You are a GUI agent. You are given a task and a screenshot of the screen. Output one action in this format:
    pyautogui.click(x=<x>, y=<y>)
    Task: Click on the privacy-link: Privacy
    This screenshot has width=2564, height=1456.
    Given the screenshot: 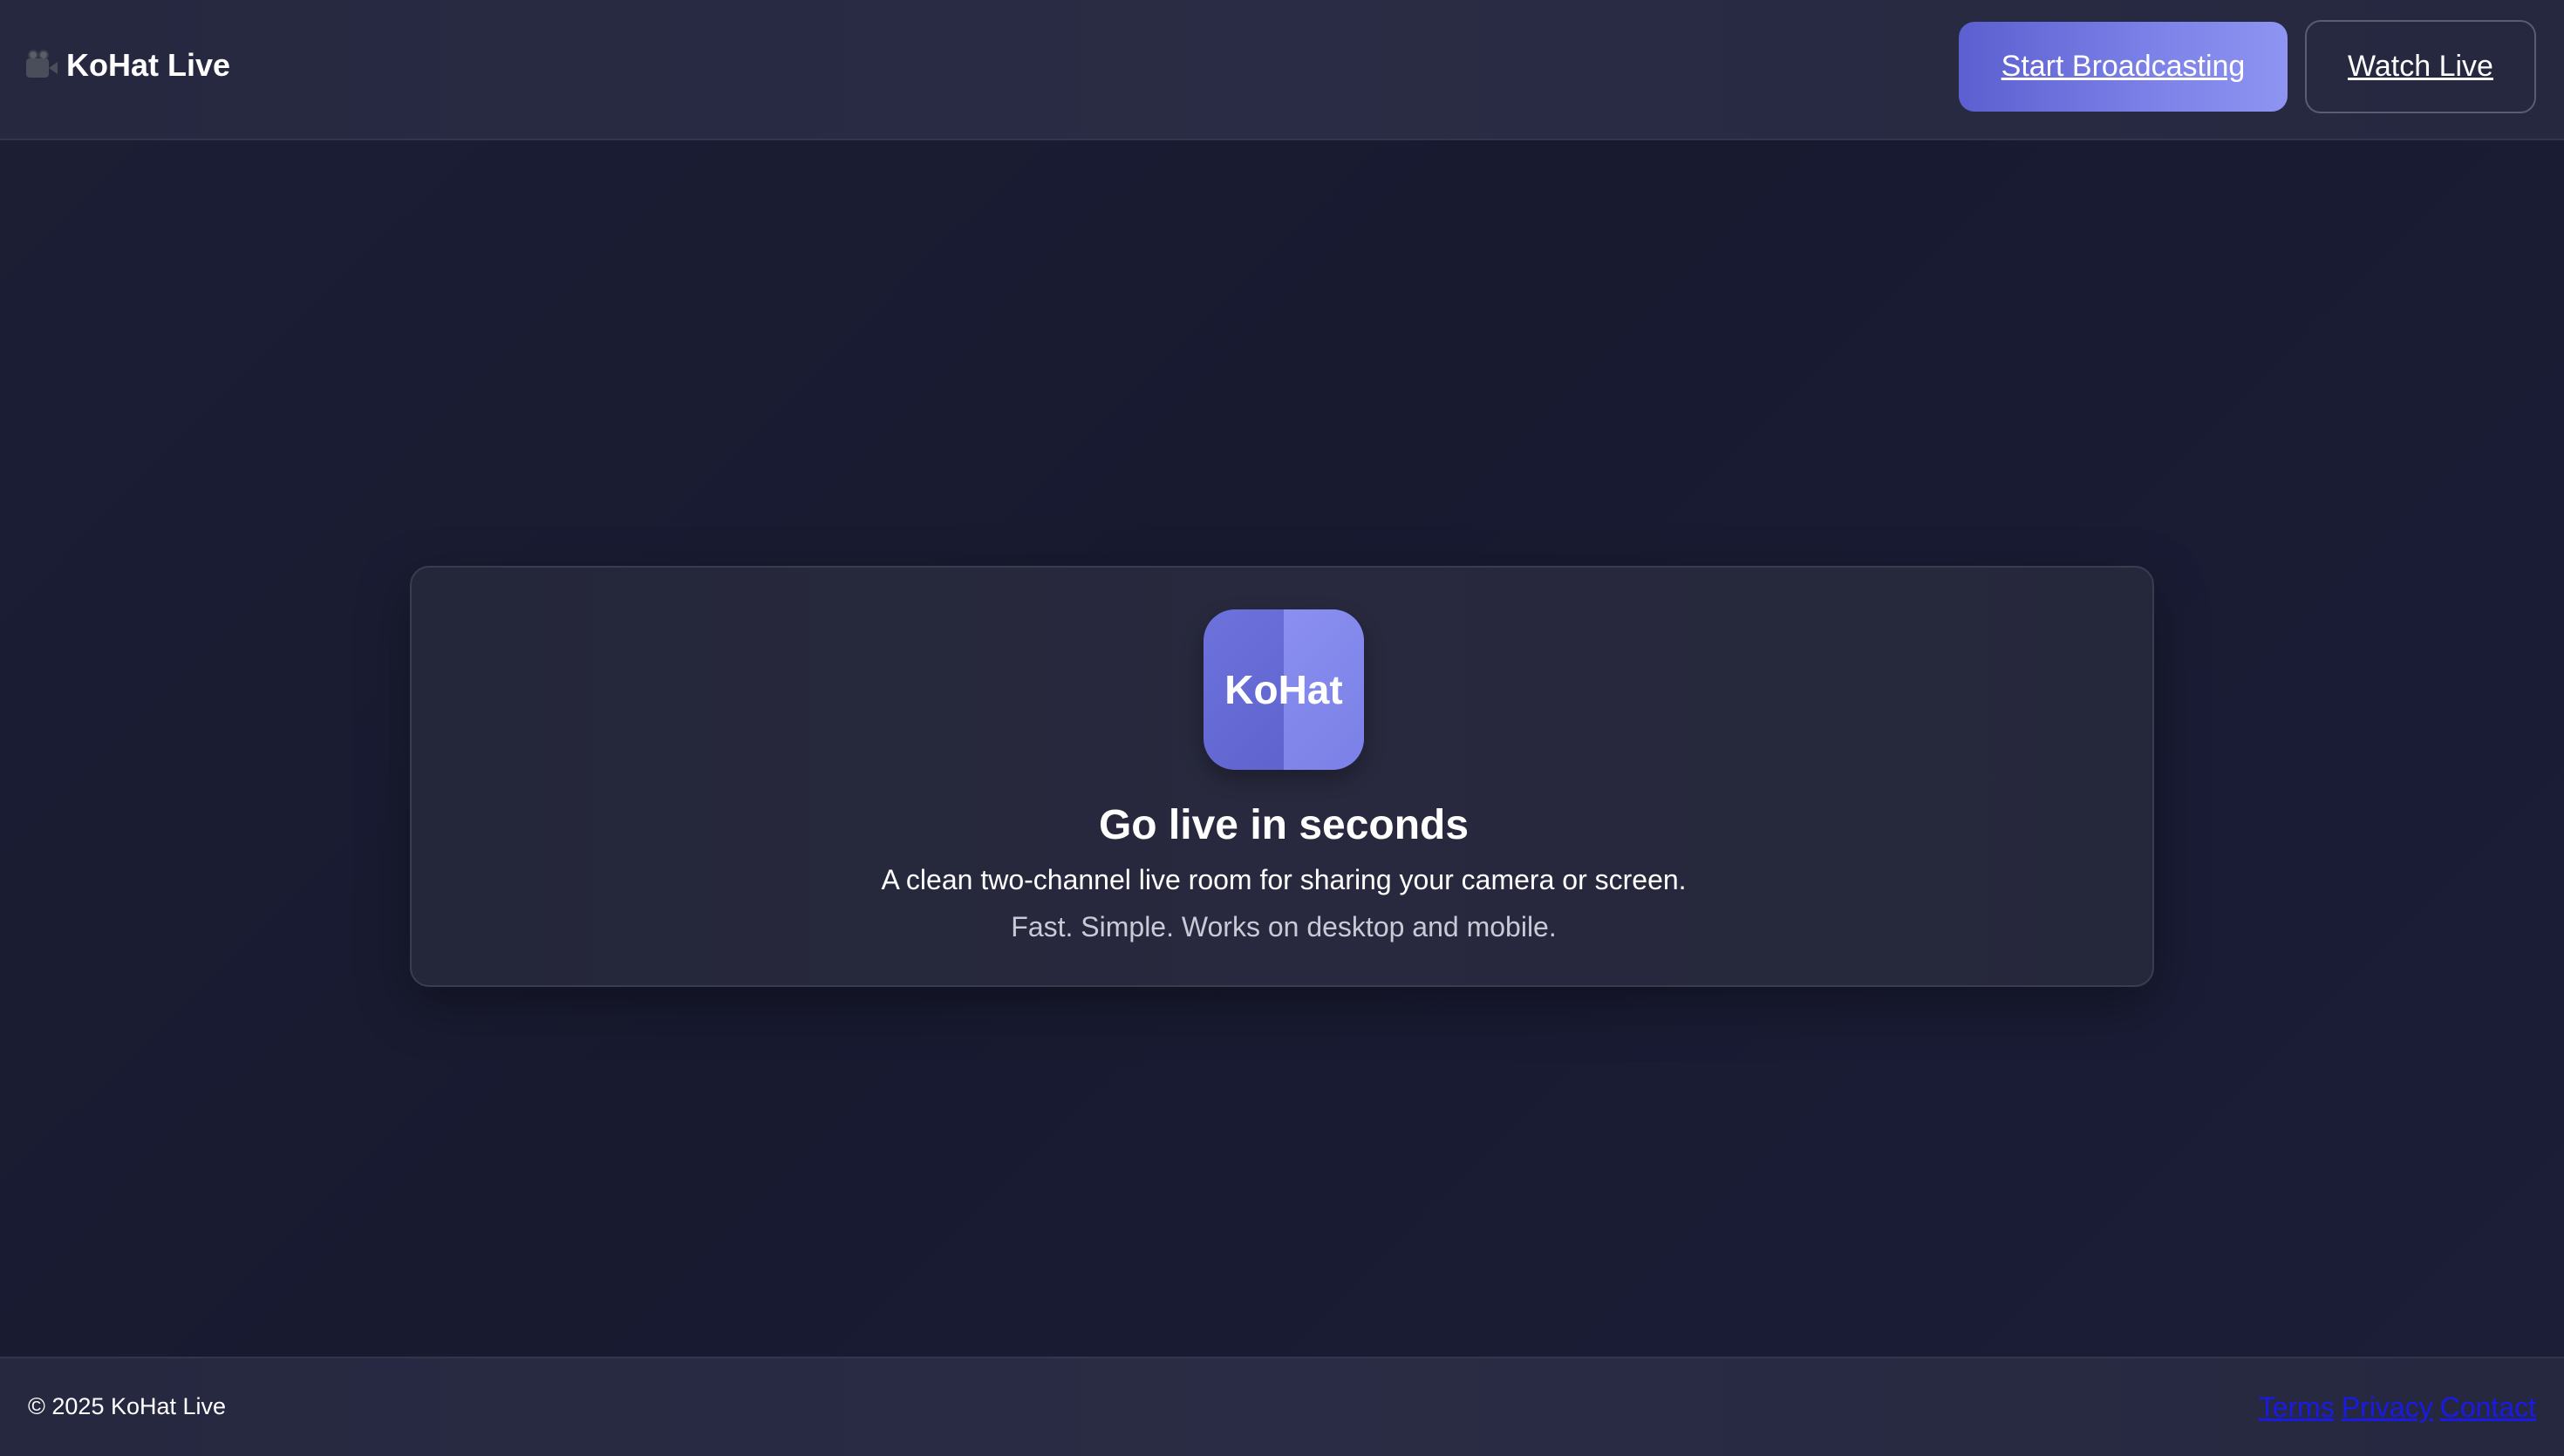 What is the action you would take?
    pyautogui.click(x=2387, y=1407)
    